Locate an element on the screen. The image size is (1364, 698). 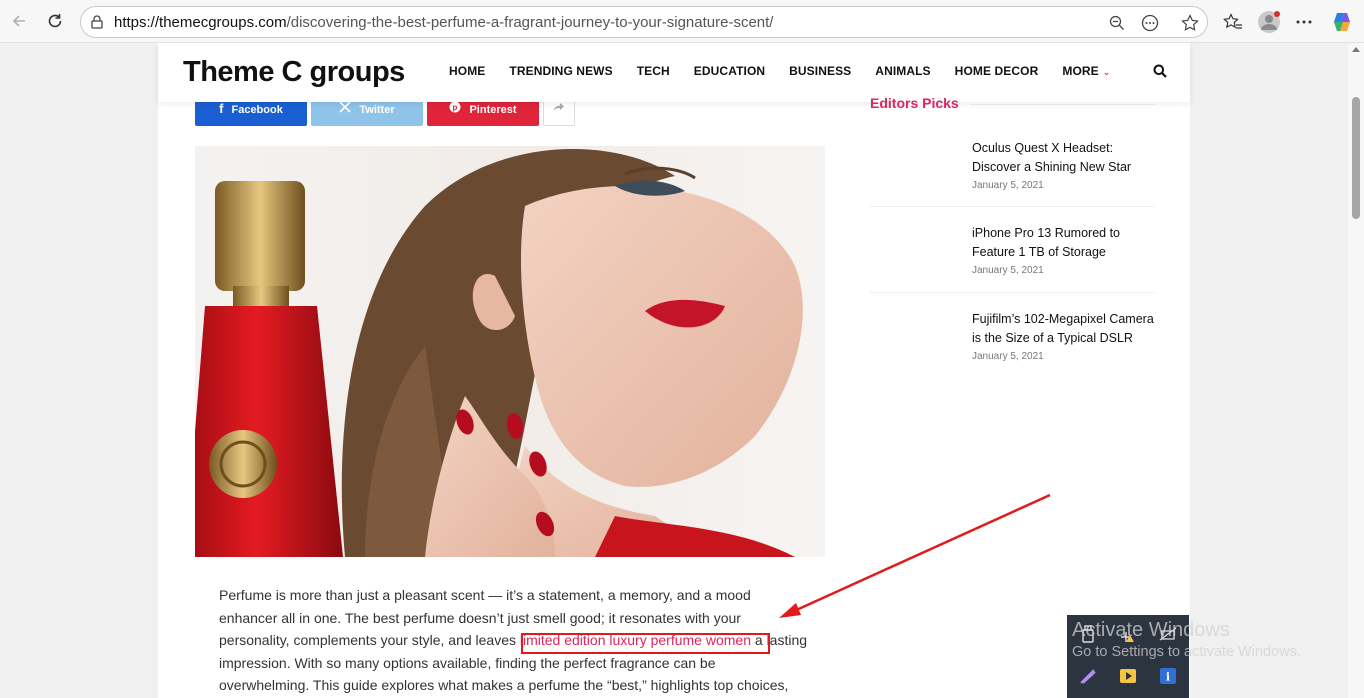
heading-divider is located at coordinates (1062, 104).